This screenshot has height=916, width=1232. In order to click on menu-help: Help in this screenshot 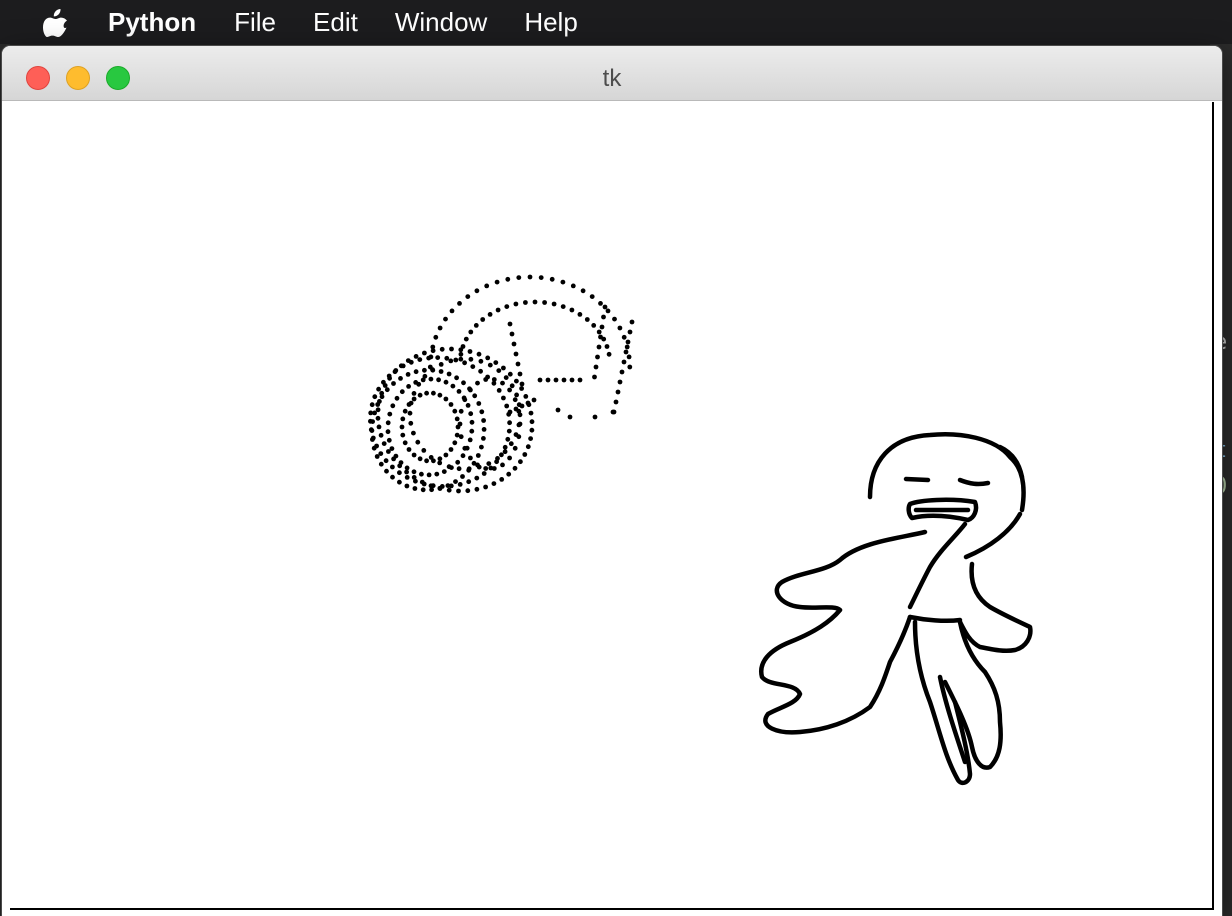, I will do `click(550, 22)`.